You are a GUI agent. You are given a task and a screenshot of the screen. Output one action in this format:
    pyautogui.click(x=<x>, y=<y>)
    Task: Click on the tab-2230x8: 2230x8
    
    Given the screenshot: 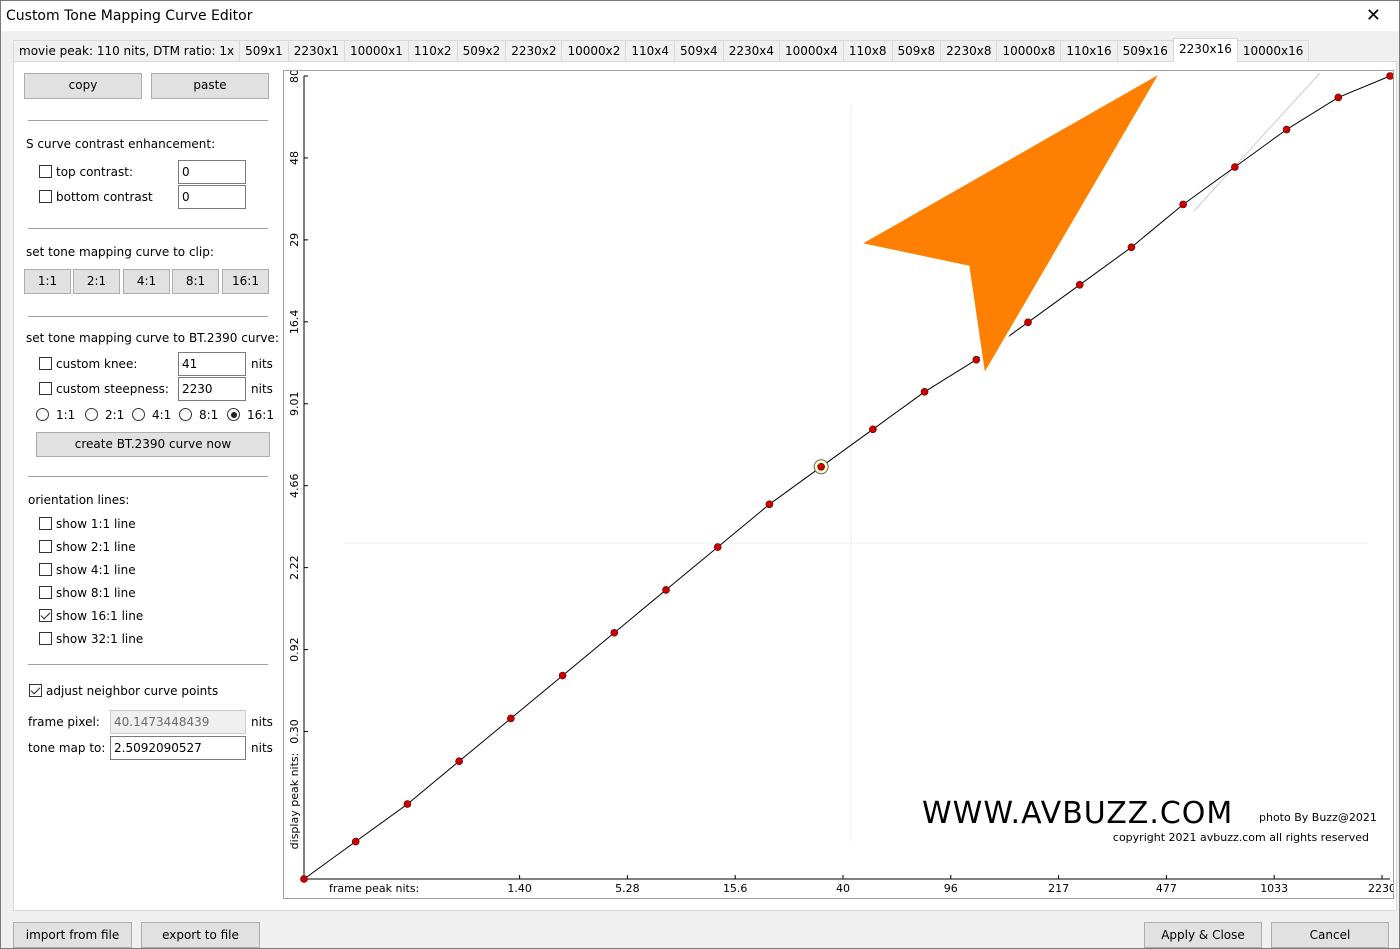 What is the action you would take?
    pyautogui.click(x=969, y=51)
    